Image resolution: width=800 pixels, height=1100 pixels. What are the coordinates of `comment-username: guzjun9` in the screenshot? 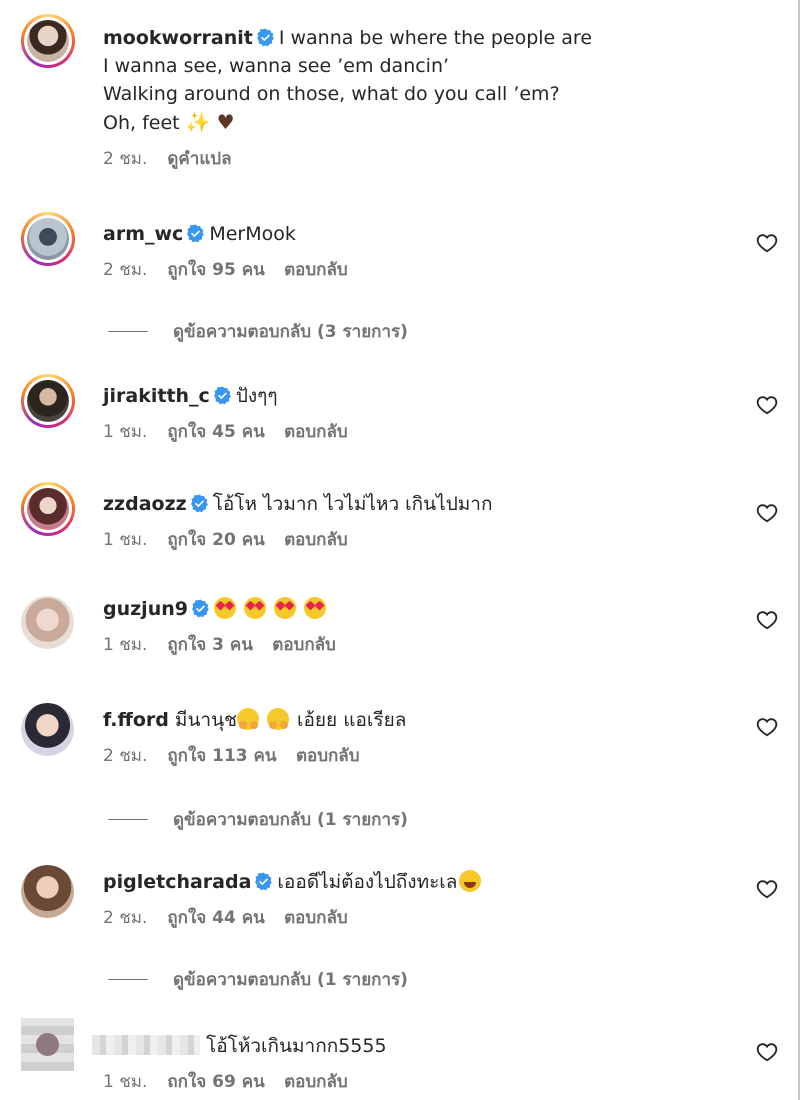 It's located at (145, 609).